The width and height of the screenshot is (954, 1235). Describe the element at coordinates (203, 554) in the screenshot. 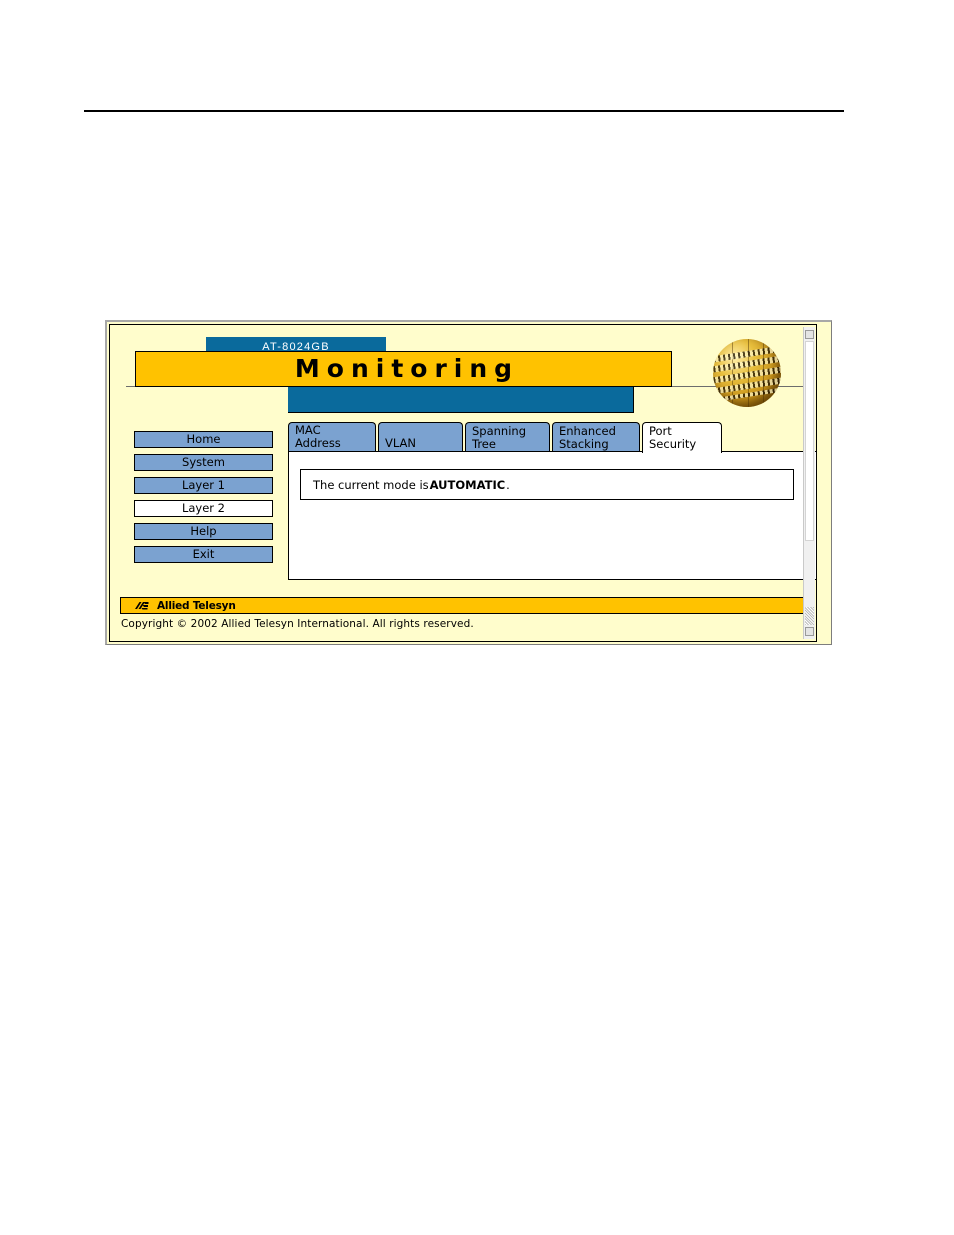

I see `sidebar-item-exit: Exit` at that location.